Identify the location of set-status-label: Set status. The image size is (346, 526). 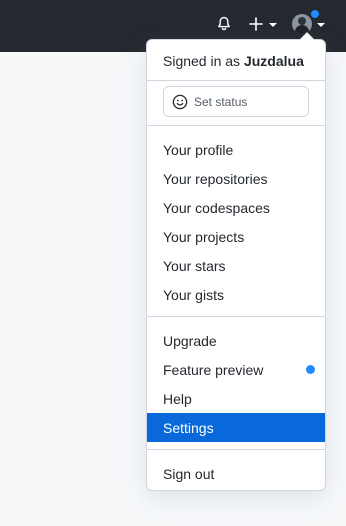
(221, 101).